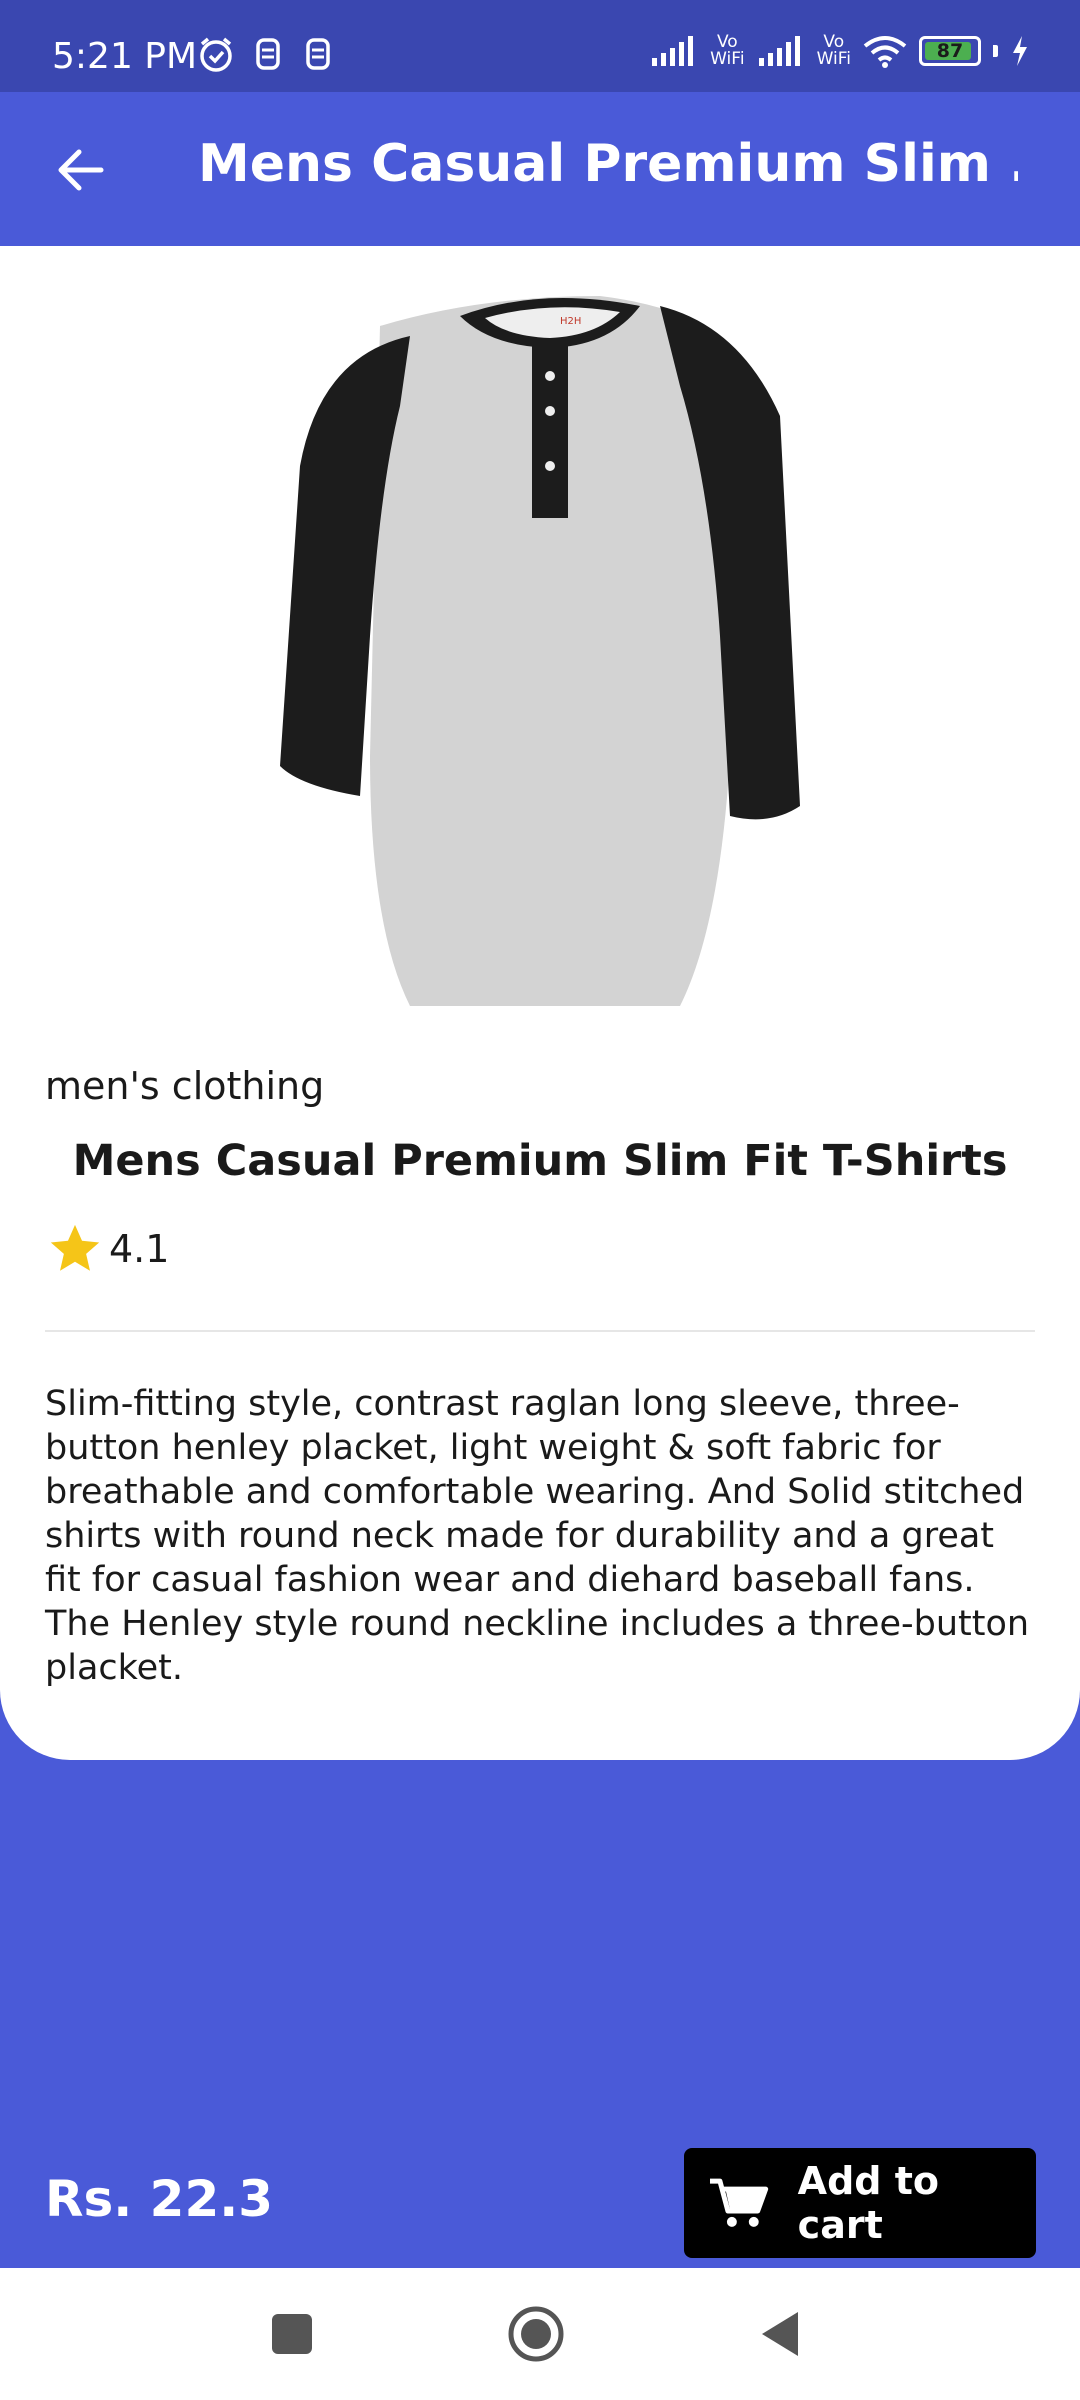 The width and height of the screenshot is (1080, 2400). Describe the element at coordinates (107, 1249) in the screenshot. I see `product-rating: 4.1` at that location.